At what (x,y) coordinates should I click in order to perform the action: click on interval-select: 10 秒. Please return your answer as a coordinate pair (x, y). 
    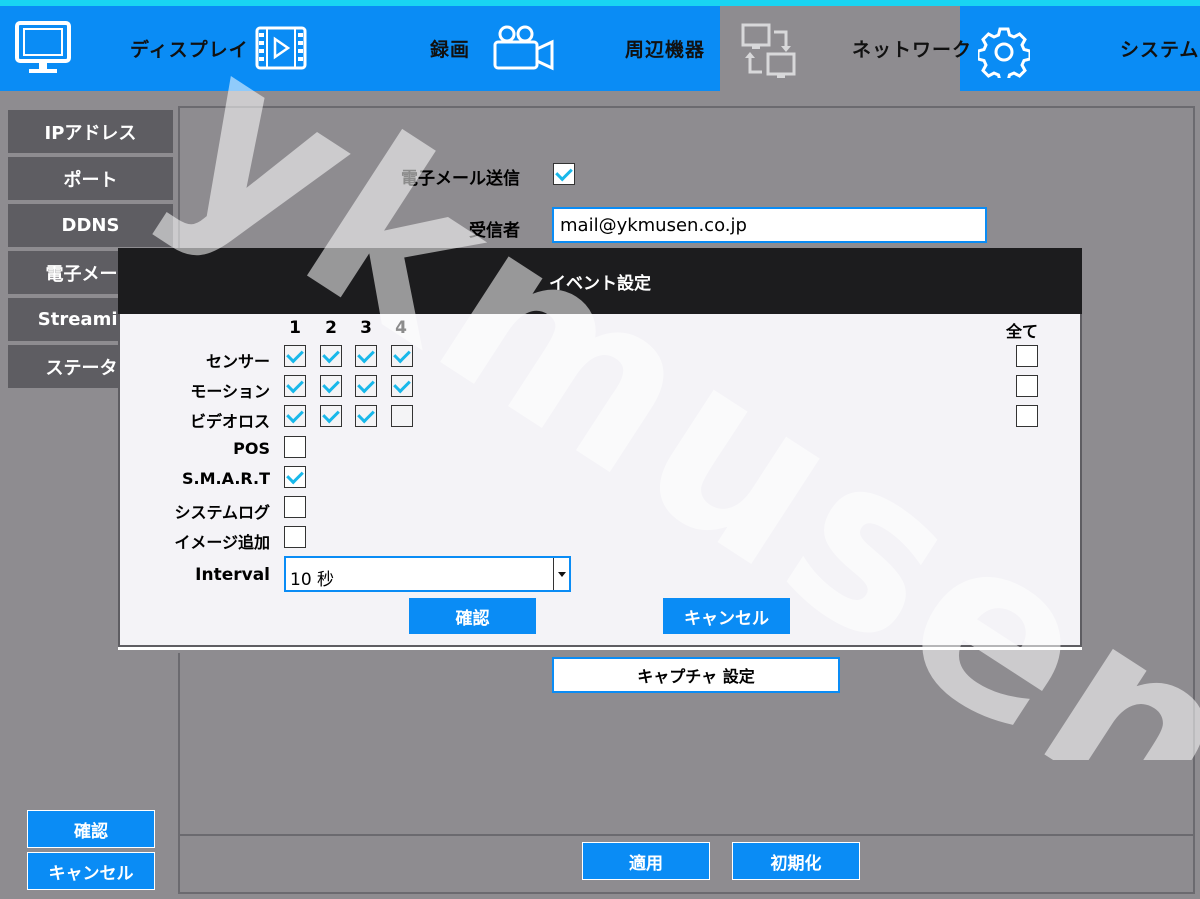
    Looking at the image, I should click on (427, 574).